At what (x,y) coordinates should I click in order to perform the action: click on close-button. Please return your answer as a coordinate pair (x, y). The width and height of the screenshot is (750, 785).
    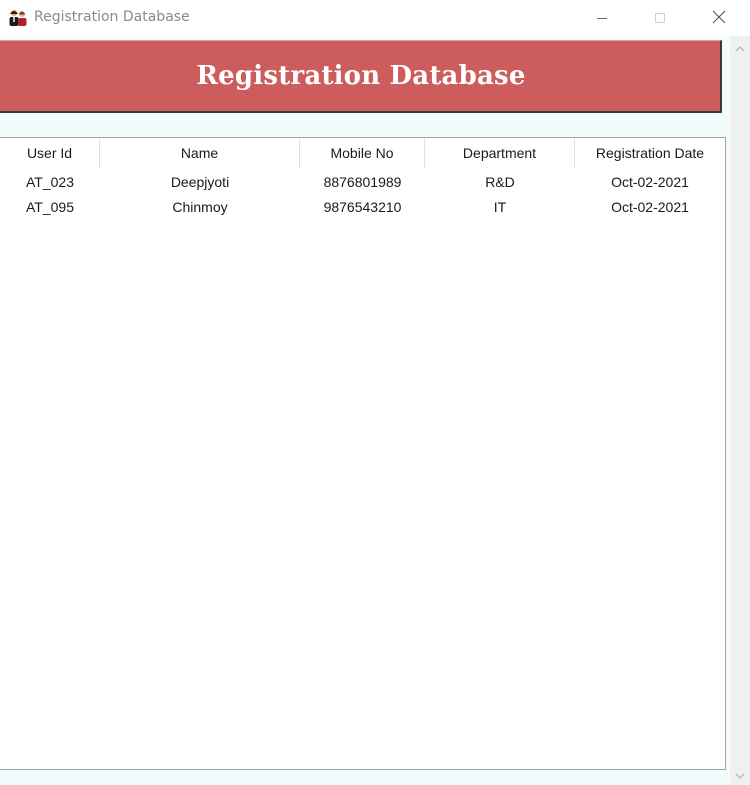
    Looking at the image, I should click on (719, 18).